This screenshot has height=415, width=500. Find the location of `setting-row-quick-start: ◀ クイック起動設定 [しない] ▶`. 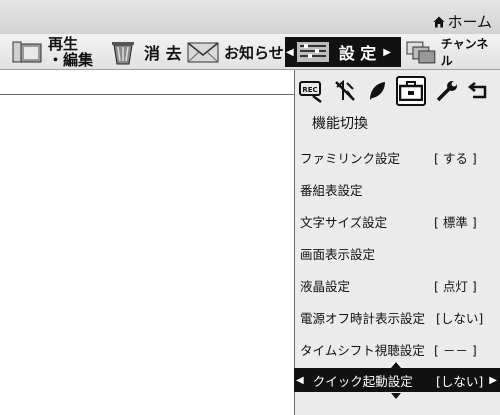

setting-row-quick-start: ◀ クイック起動設定 [しない] ▶ is located at coordinates (397, 380).